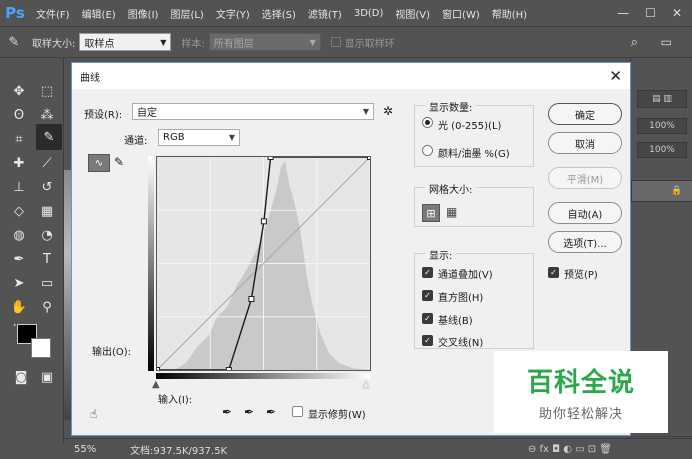  Describe the element at coordinates (174, 137) in the screenshot. I see `channel-value: RGB` at that location.